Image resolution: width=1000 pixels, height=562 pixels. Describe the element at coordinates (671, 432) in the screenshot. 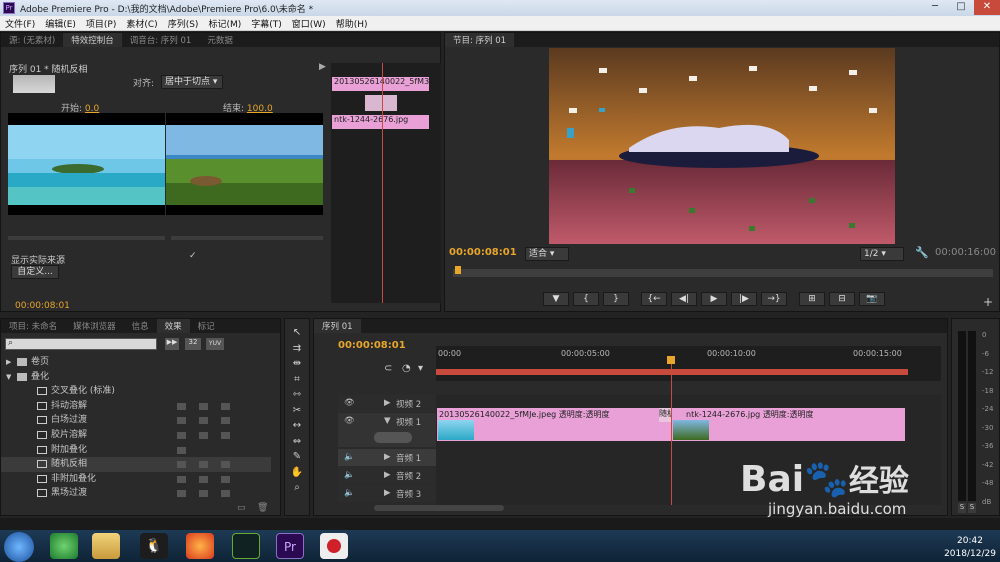

I see `timeline-playhead-line` at that location.